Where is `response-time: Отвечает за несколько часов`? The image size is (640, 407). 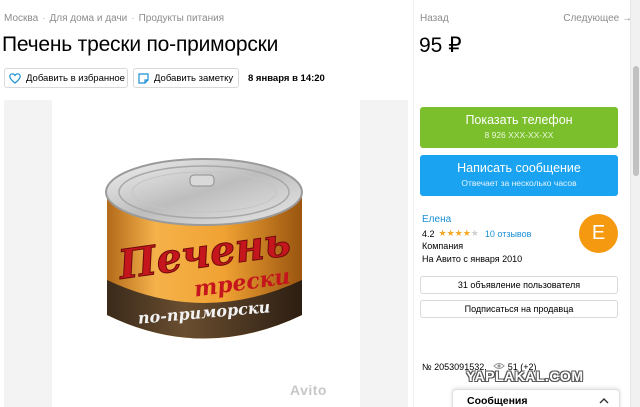 response-time: Отвечает за несколько часов is located at coordinates (519, 183).